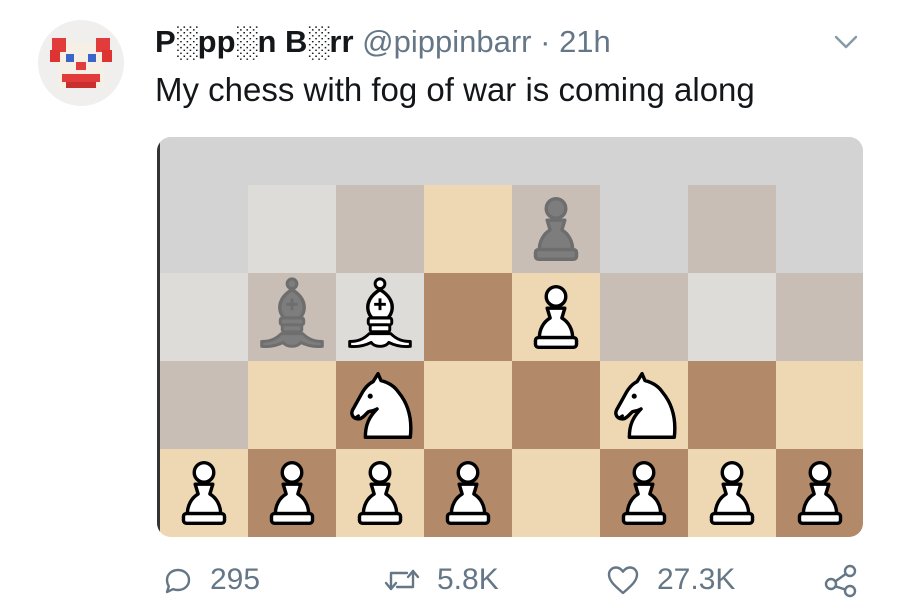  I want to click on board-left-edge, so click(158, 337).